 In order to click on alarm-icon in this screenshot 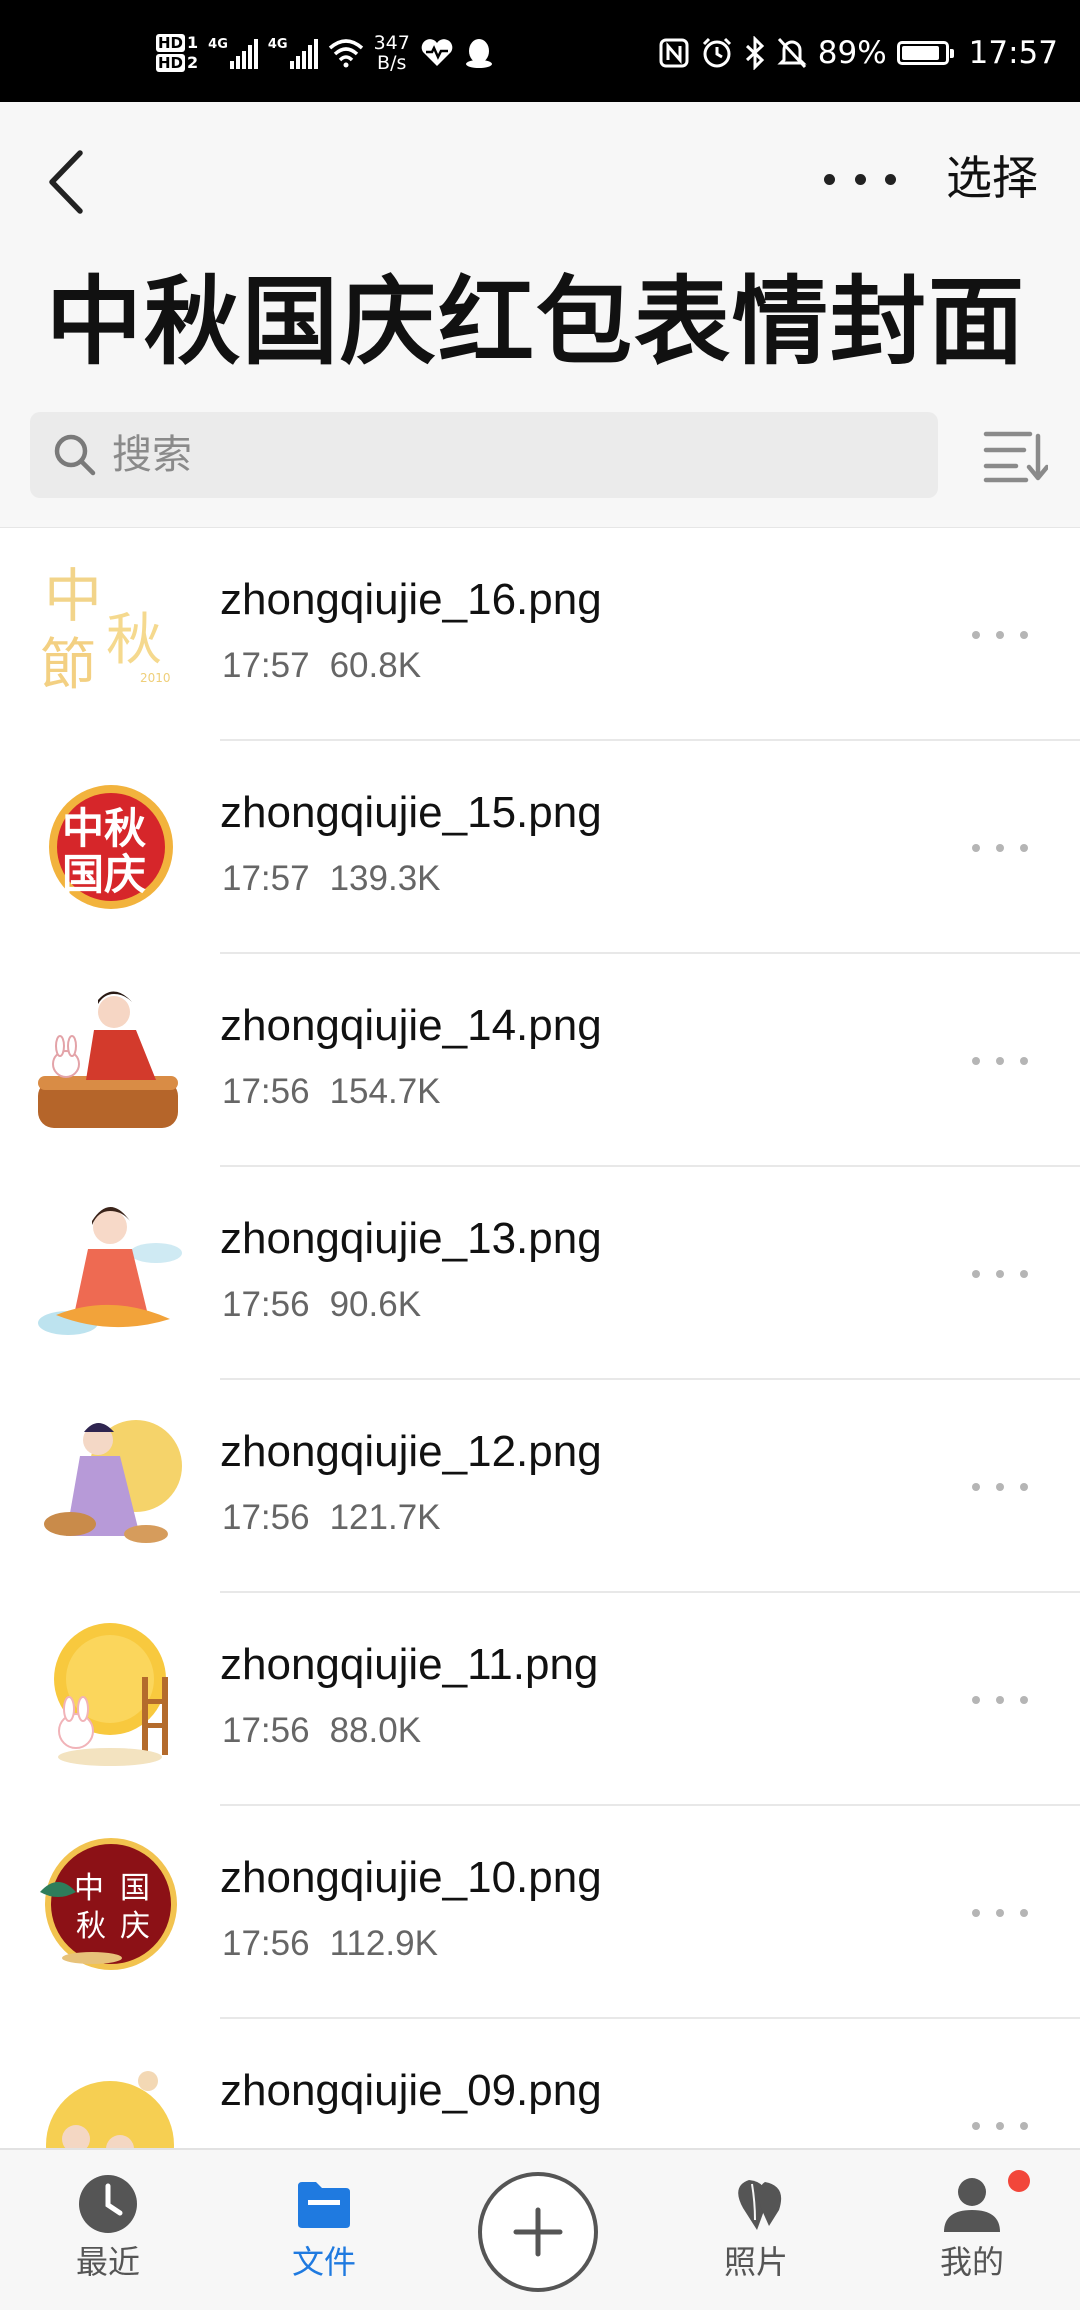, I will do `click(716, 52)`.